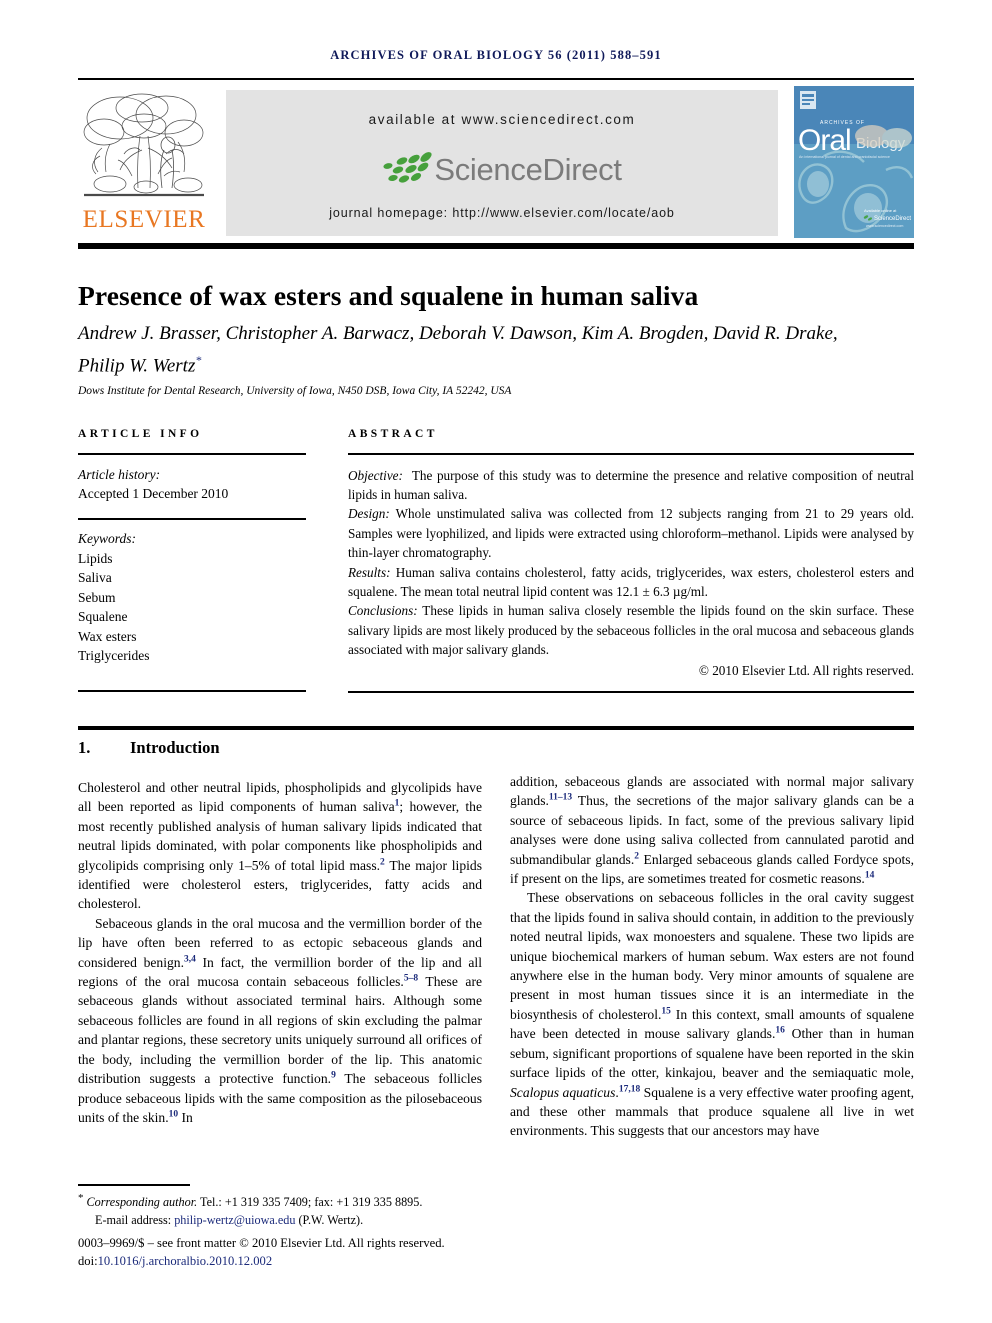 The width and height of the screenshot is (992, 1323). What do you see at coordinates (144, 219) in the screenshot?
I see `elsevier-wordmark: ELSEVIER` at bounding box center [144, 219].